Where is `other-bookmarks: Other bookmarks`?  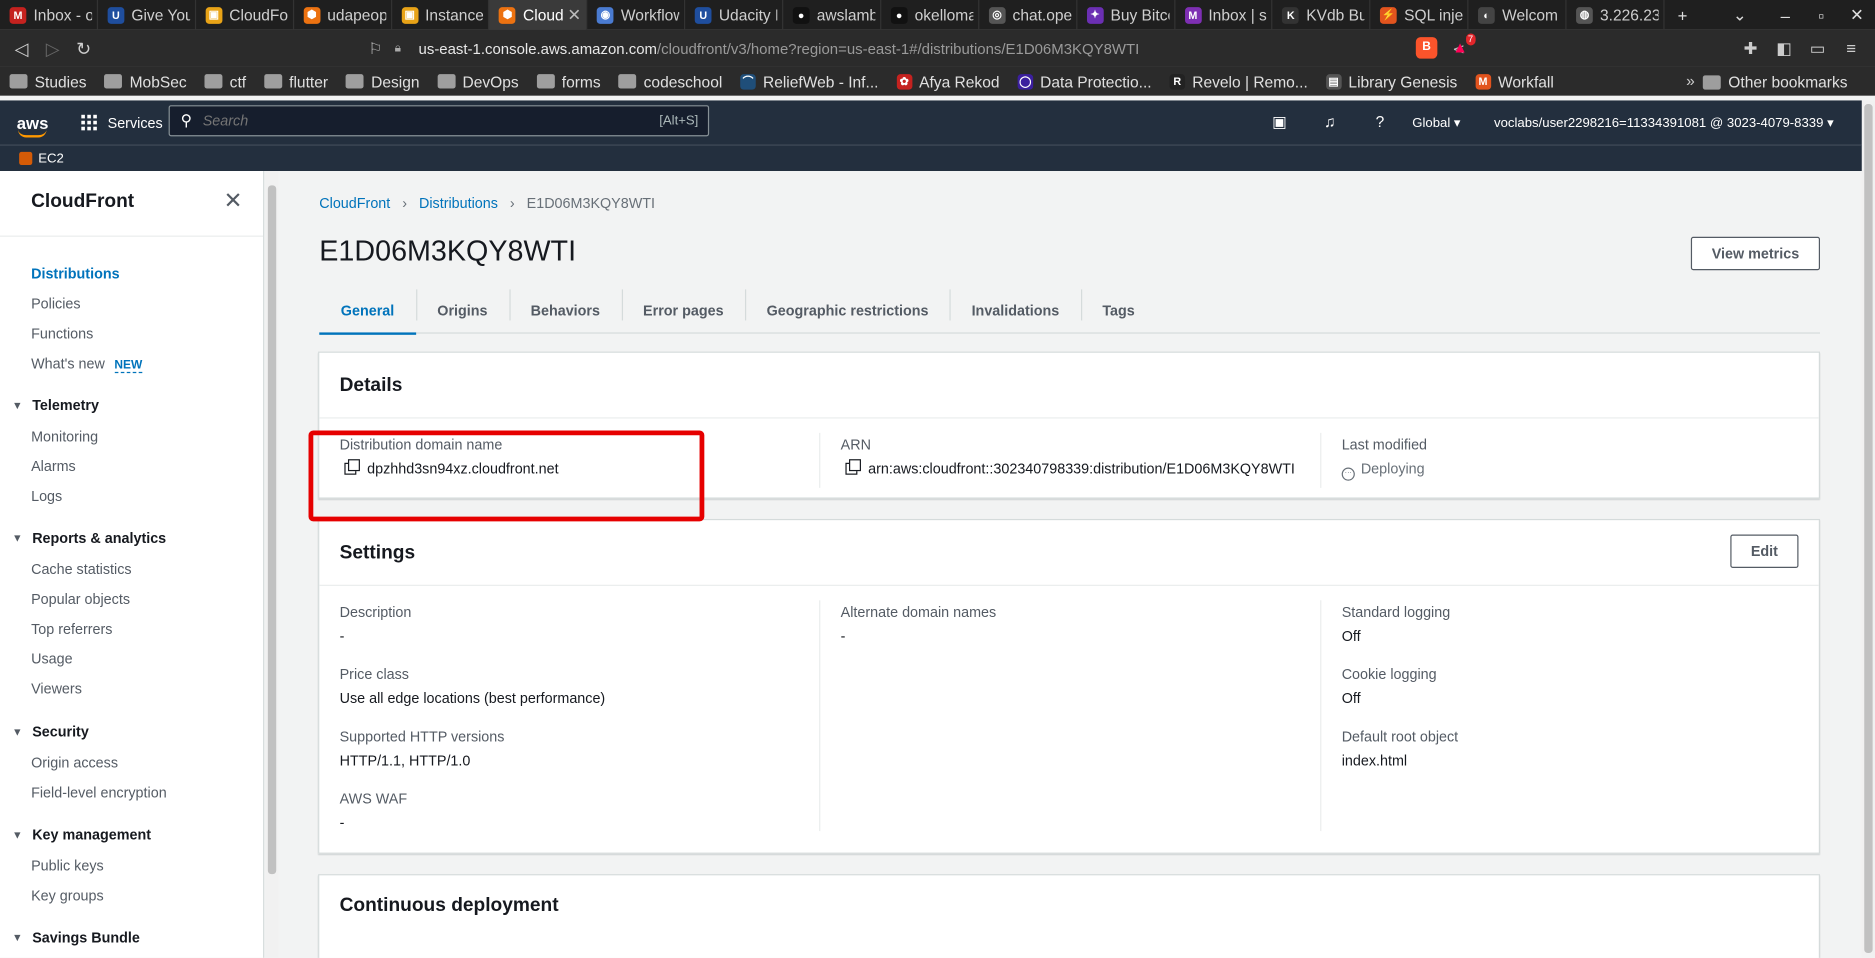 other-bookmarks: Other bookmarks is located at coordinates (1775, 82).